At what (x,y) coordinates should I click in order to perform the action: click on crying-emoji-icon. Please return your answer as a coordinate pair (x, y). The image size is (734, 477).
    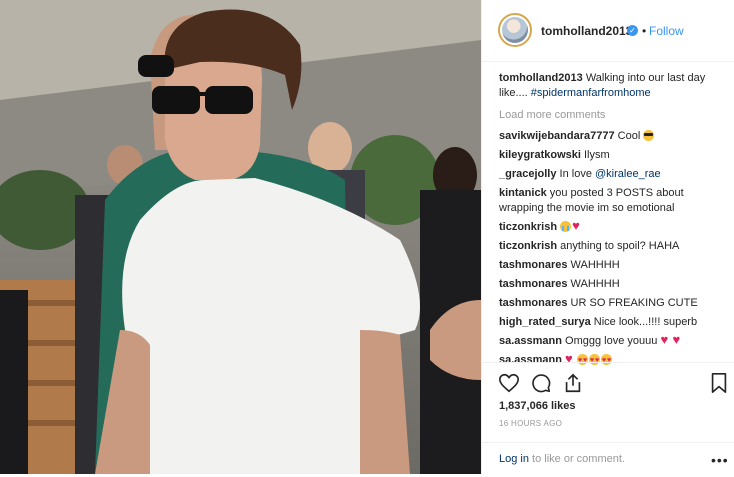
    Looking at the image, I should click on (566, 226).